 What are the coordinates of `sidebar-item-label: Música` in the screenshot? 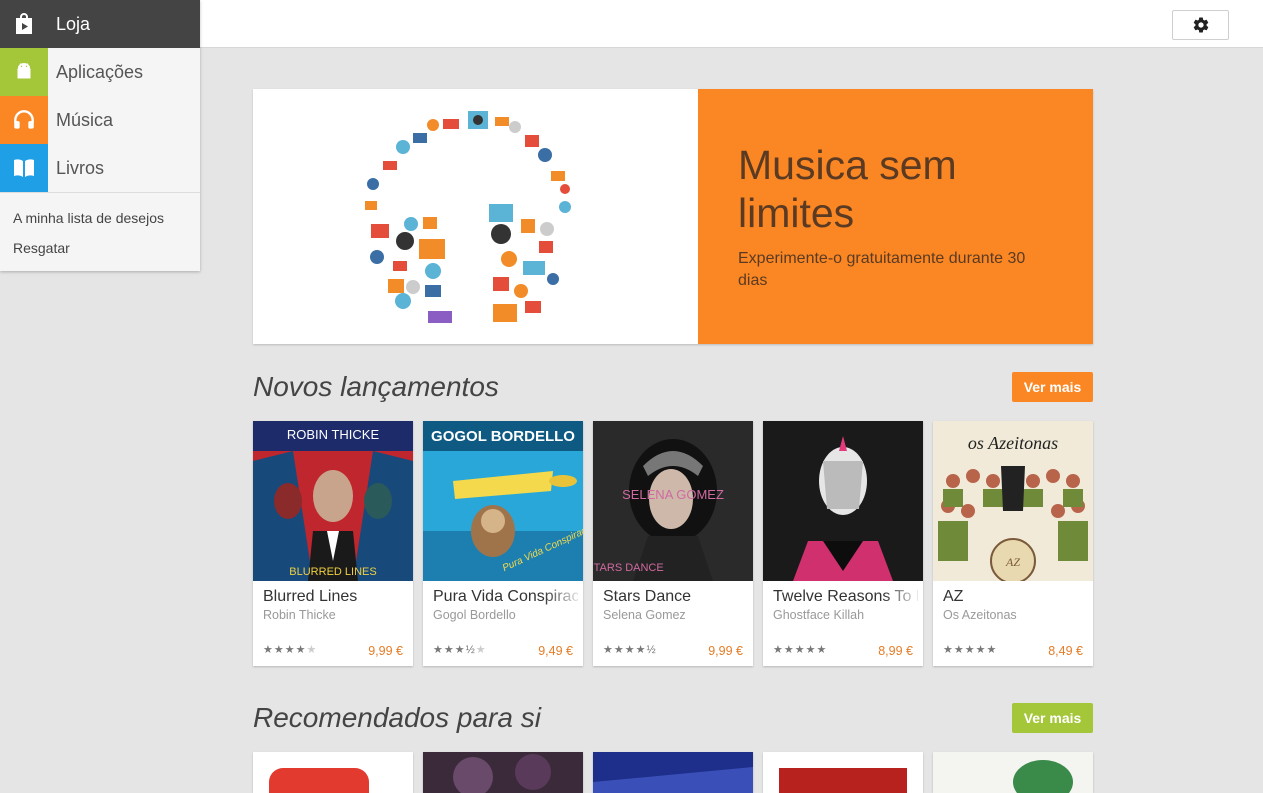 It's located at (85, 119).